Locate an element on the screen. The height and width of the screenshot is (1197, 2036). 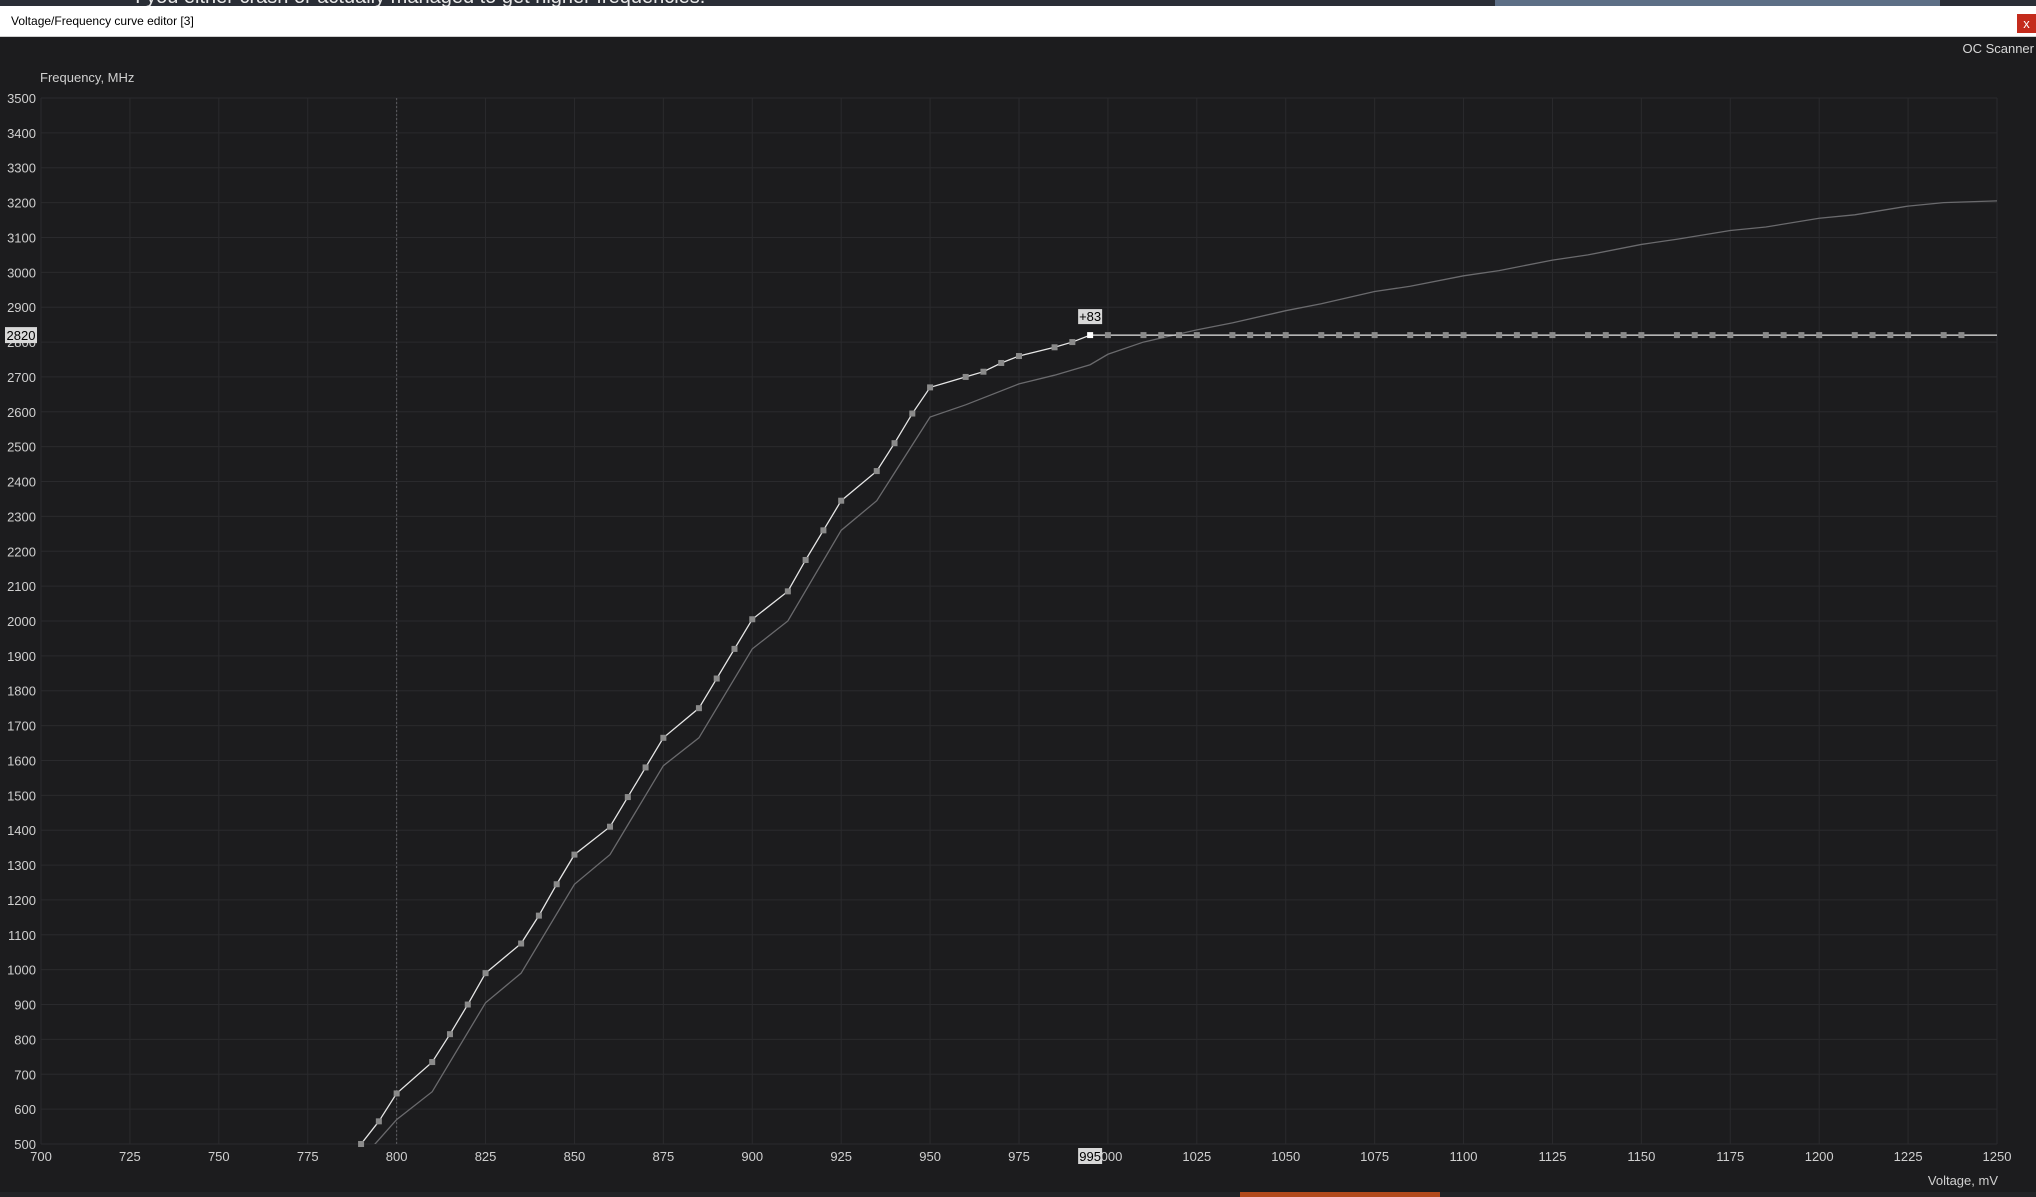
x-tick-label: 975 is located at coordinates (1019, 1156).